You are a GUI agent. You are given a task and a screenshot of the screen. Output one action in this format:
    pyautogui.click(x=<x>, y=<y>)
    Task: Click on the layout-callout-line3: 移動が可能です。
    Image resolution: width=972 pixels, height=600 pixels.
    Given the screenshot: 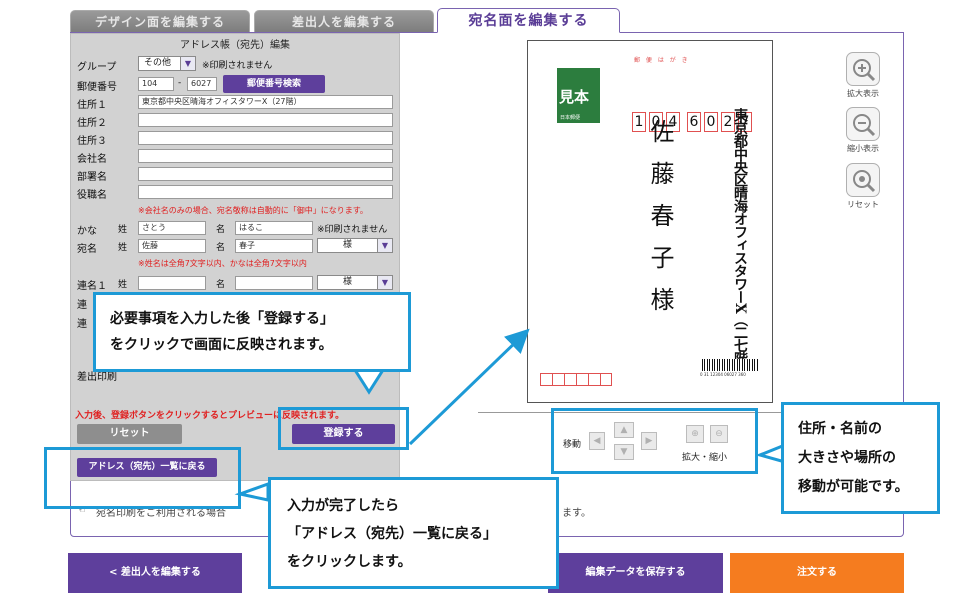 What is the action you would take?
    pyautogui.click(x=853, y=487)
    